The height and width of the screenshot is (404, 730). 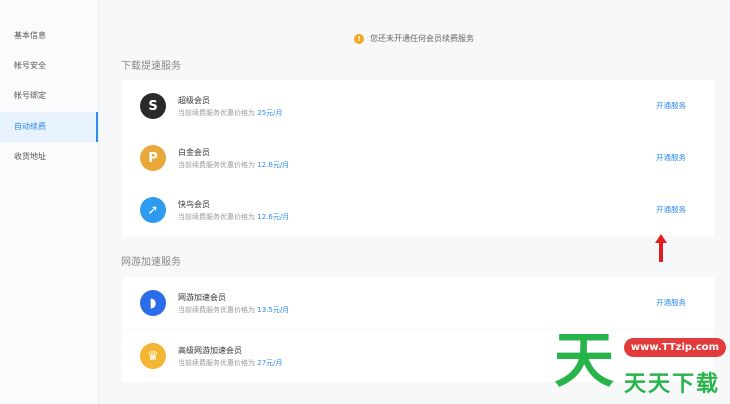 What do you see at coordinates (153, 106) in the screenshot?
I see `super-vip-icon: S` at bounding box center [153, 106].